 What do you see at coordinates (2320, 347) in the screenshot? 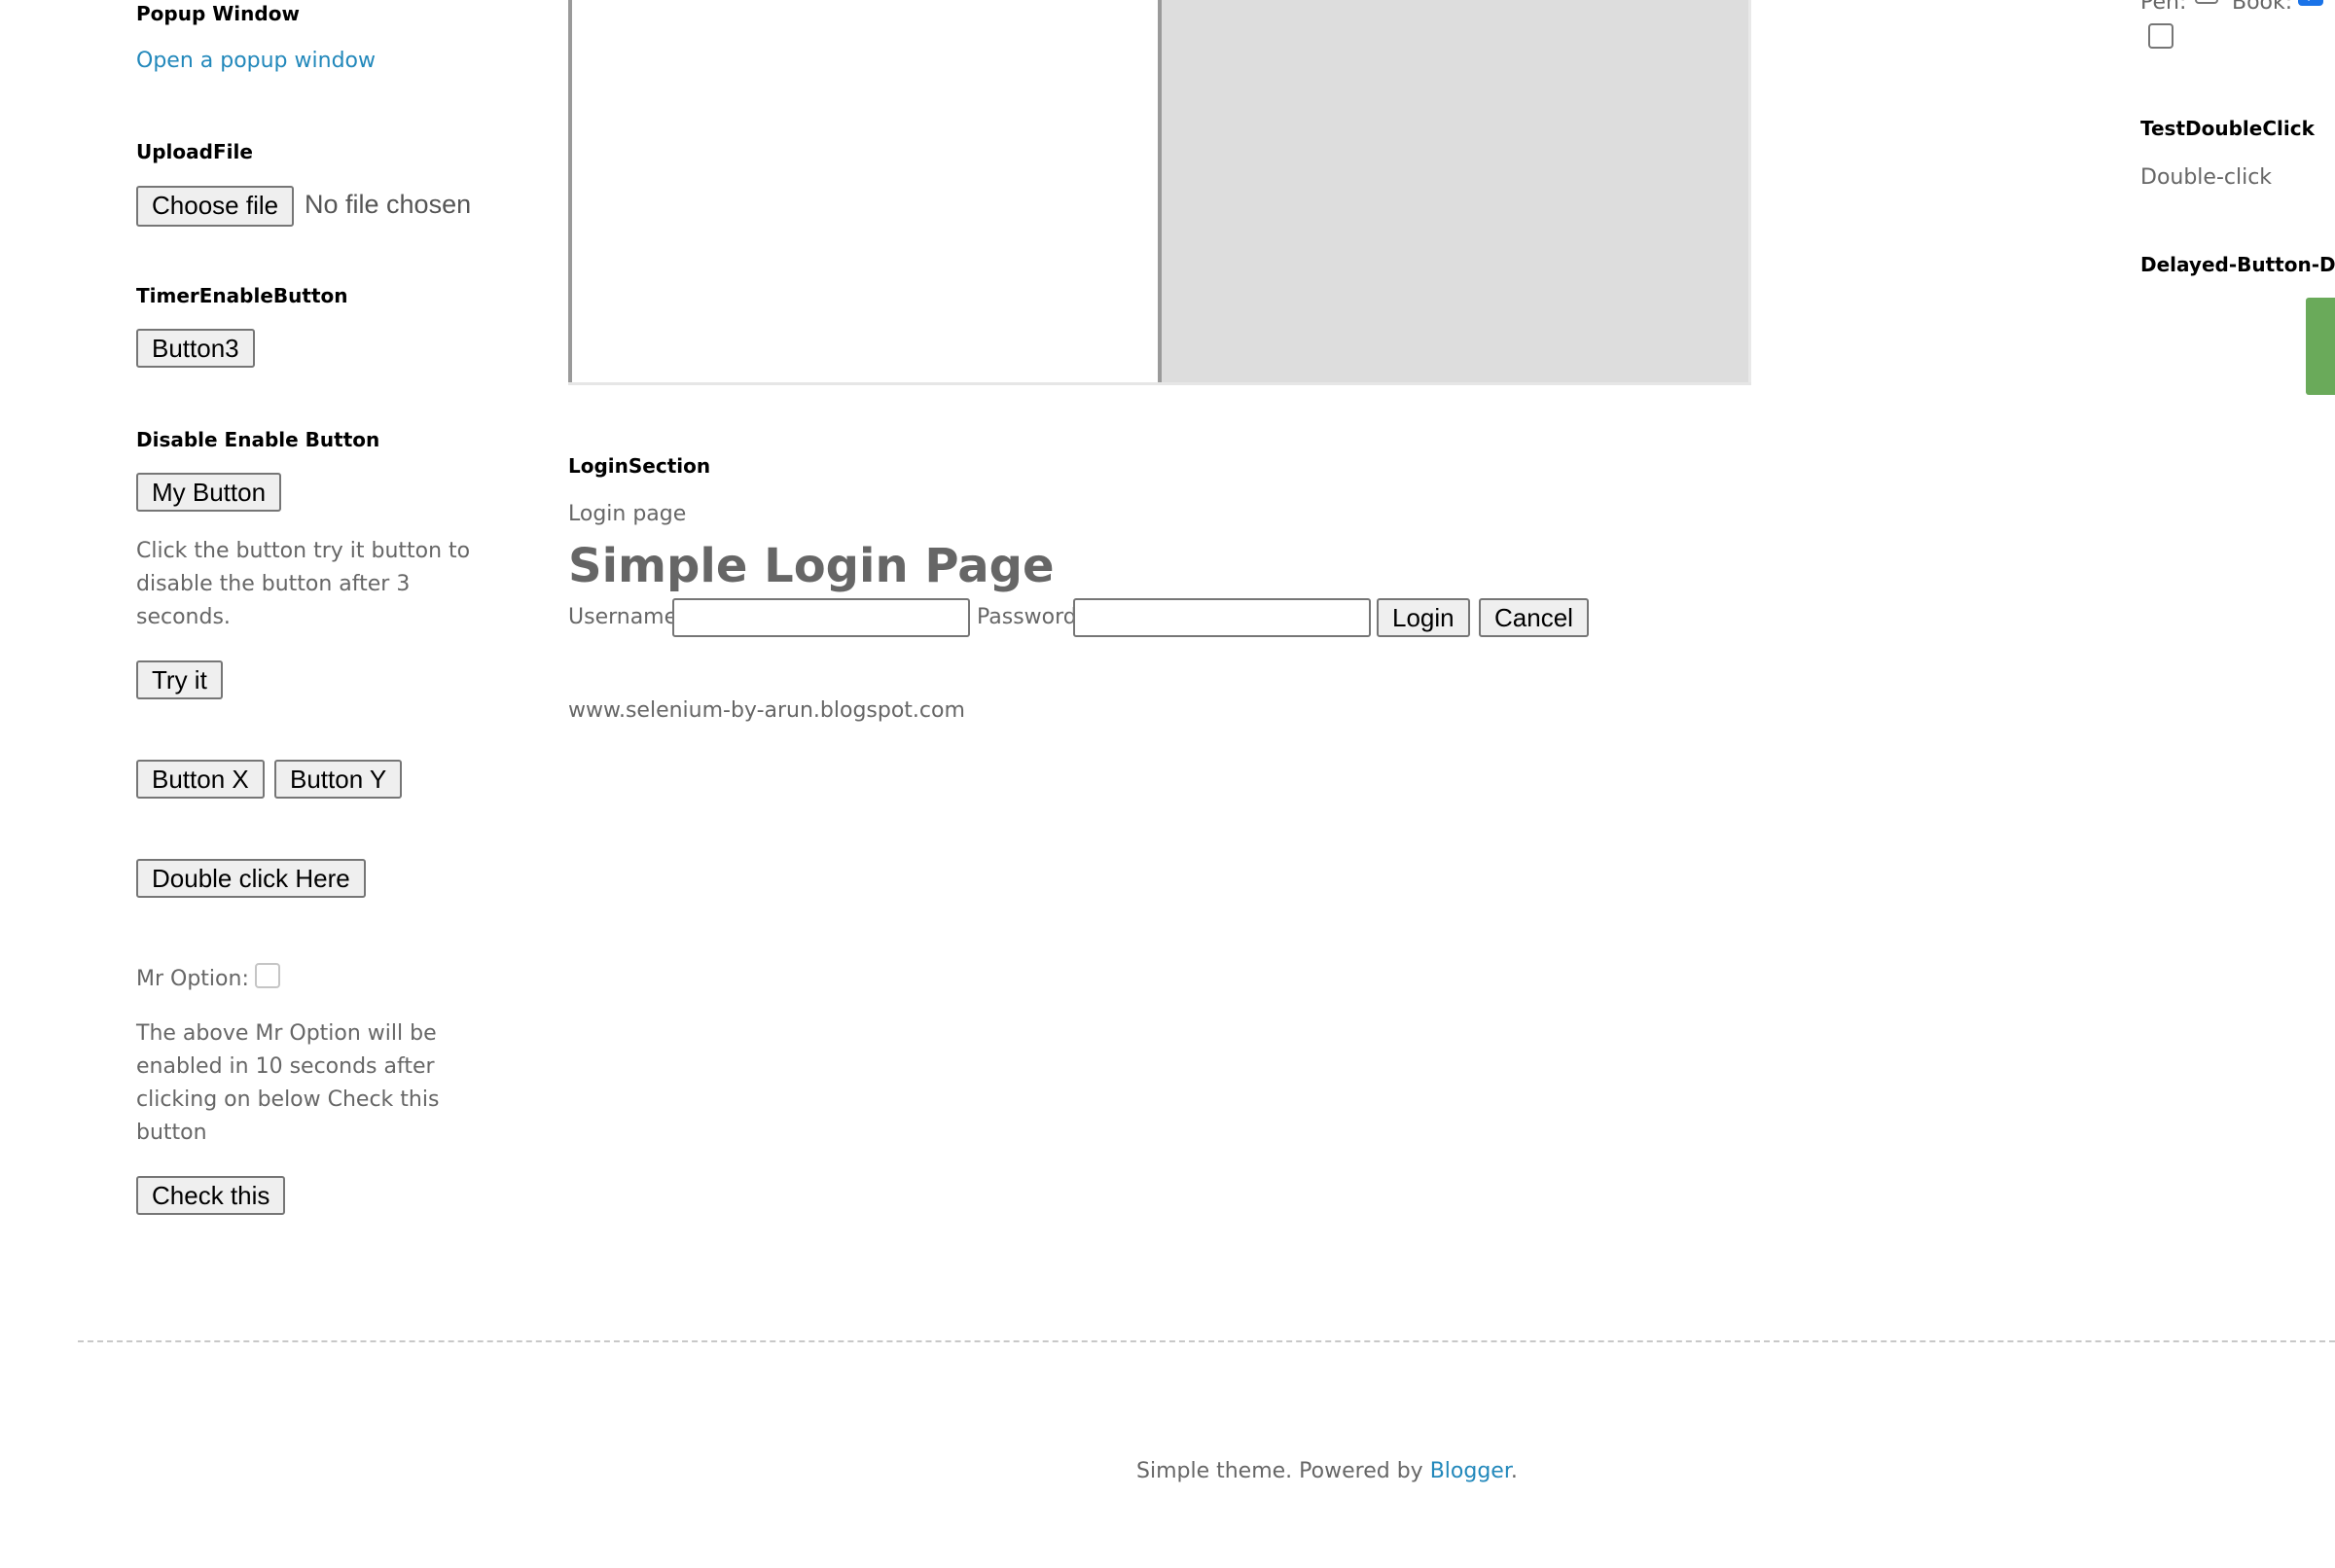
I see `delayed-green-button` at bounding box center [2320, 347].